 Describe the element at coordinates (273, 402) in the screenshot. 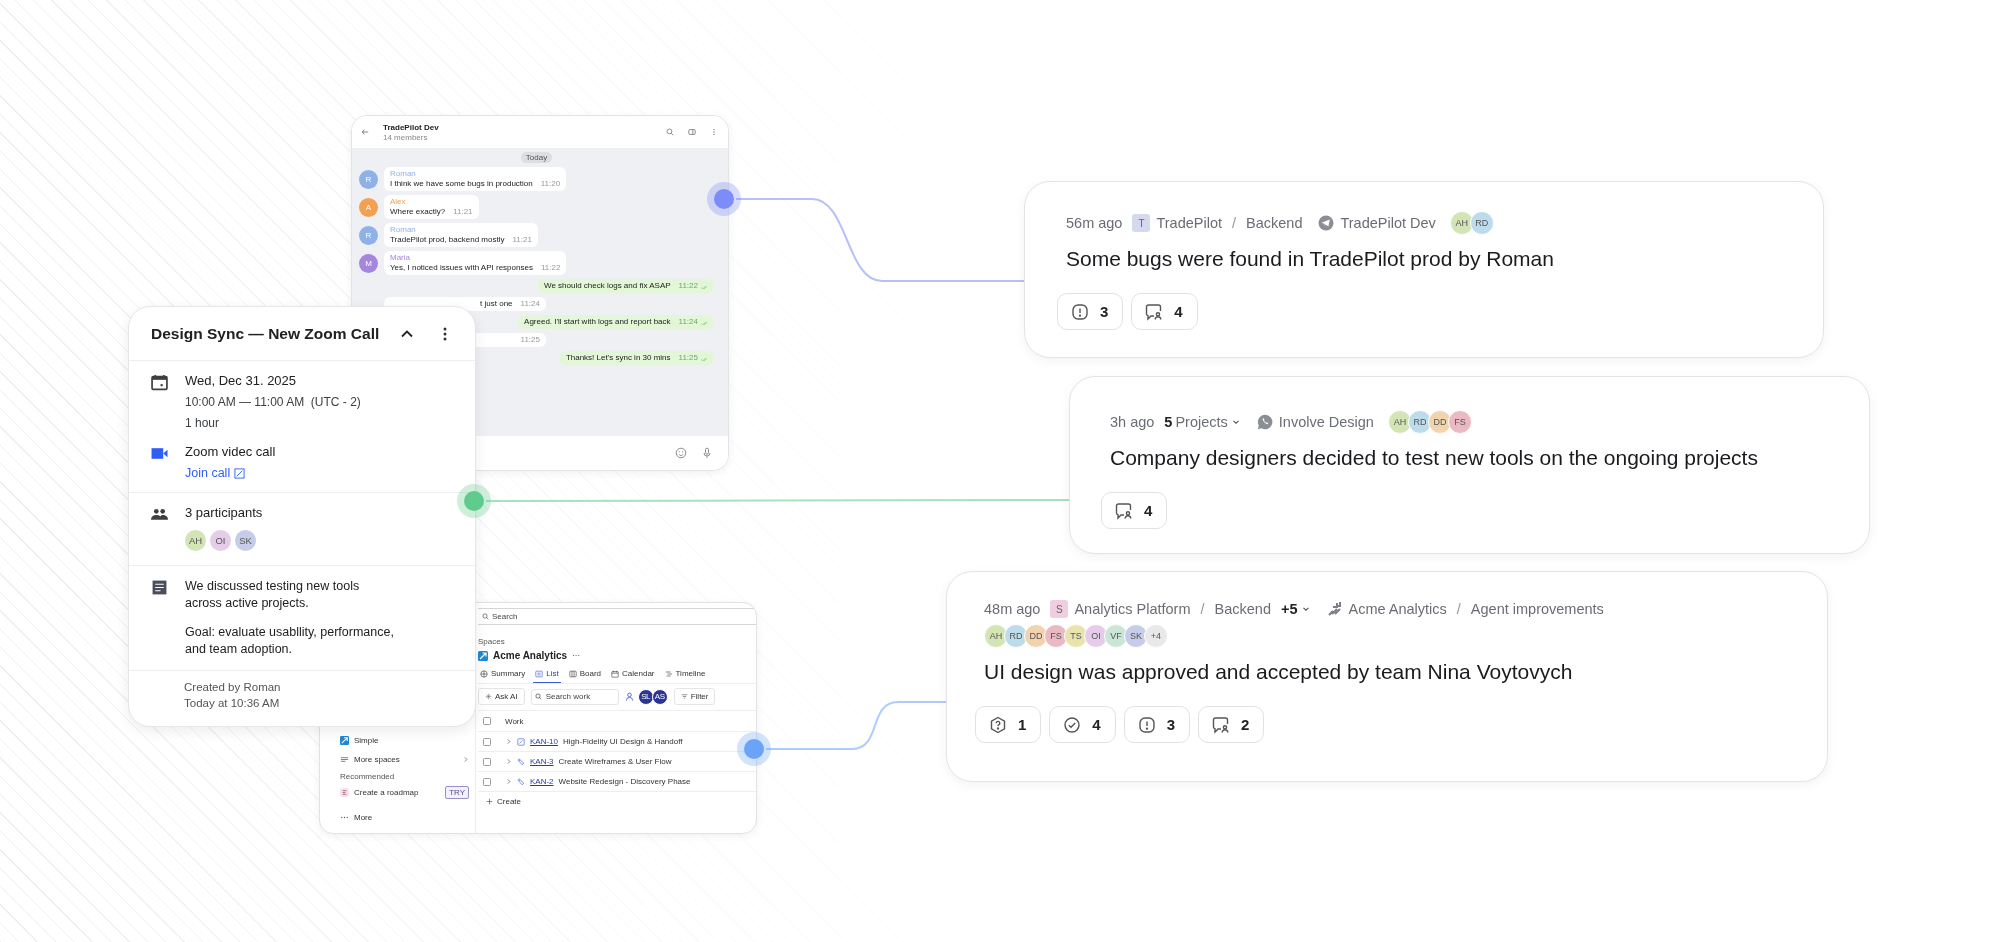

I see `event-time: 10:00 AM — 11:00 AM (UTC - 2)` at that location.